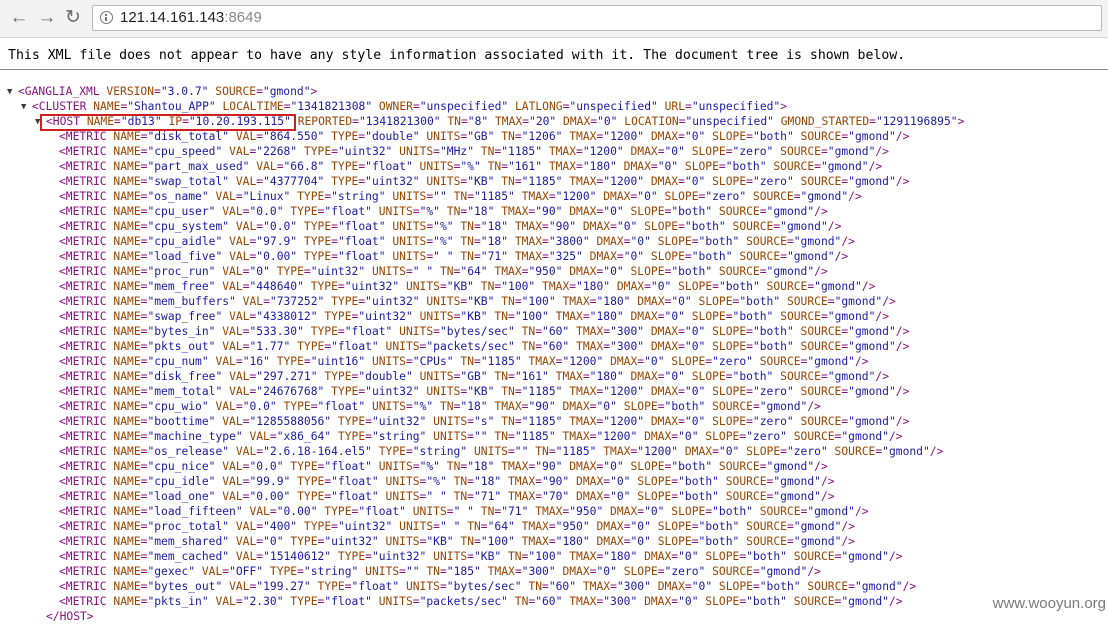 The height and width of the screenshot is (624, 1108). What do you see at coordinates (478, 121) in the screenshot?
I see `xml-attr-value: "8"` at bounding box center [478, 121].